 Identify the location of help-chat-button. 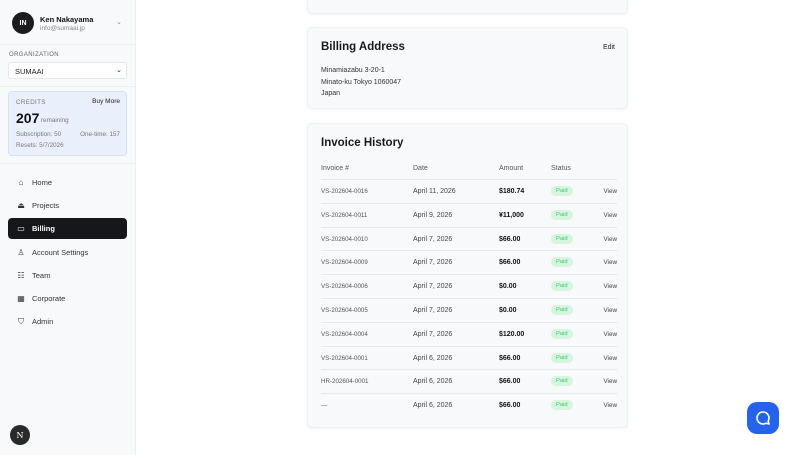
(763, 418).